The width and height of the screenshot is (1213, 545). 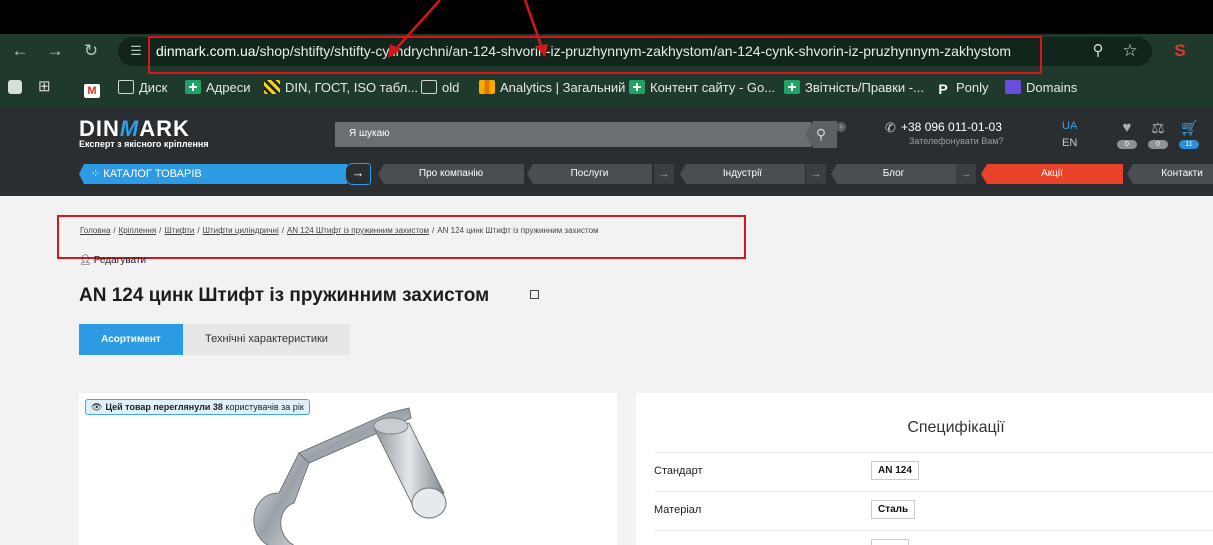 What do you see at coordinates (1127, 144) in the screenshot?
I see `wishlist-count: 0` at bounding box center [1127, 144].